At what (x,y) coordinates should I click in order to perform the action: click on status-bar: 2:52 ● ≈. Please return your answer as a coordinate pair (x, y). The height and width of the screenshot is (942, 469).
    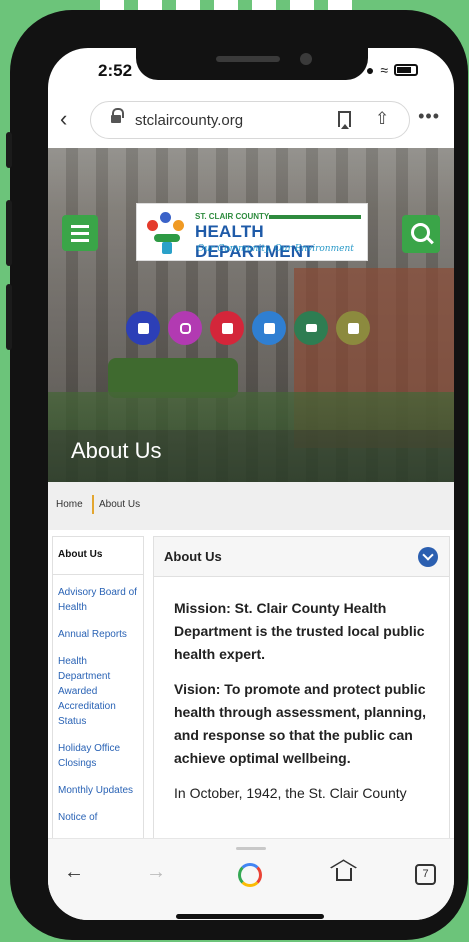
    Looking at the image, I should click on (251, 76).